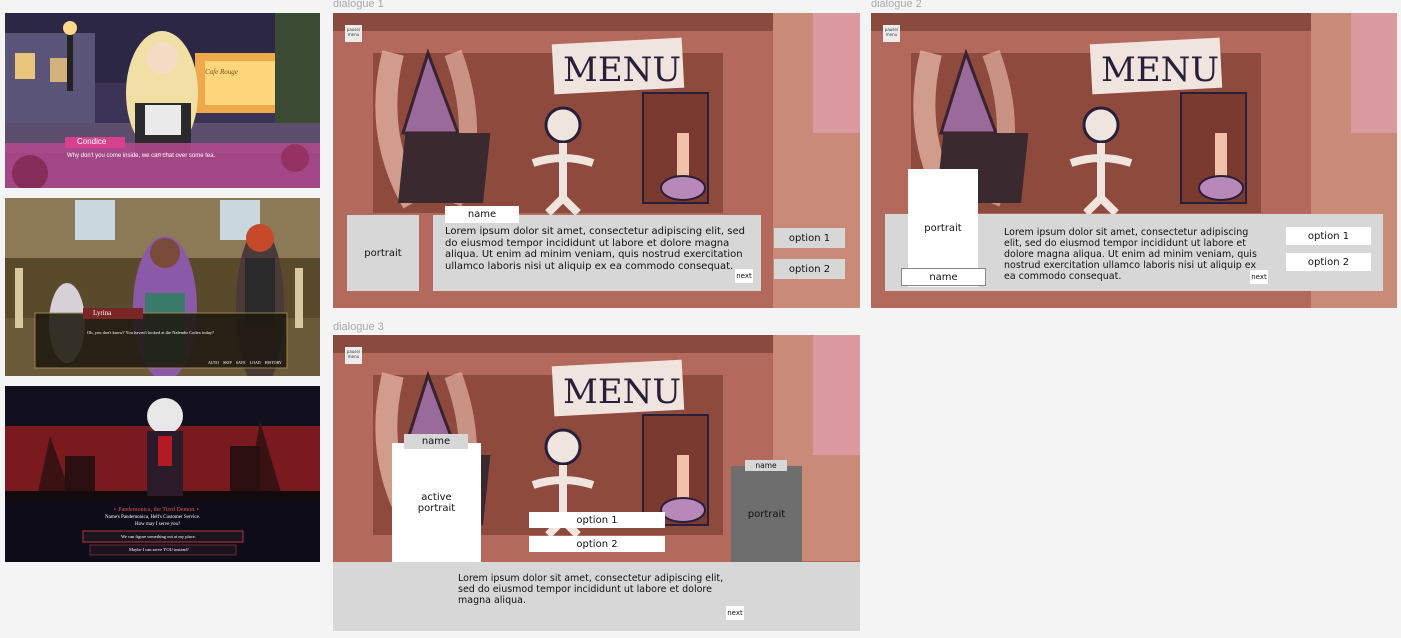 The width and height of the screenshot is (1401, 638). I want to click on frame-label-dialogue-3: dialogue 3, so click(358, 327).